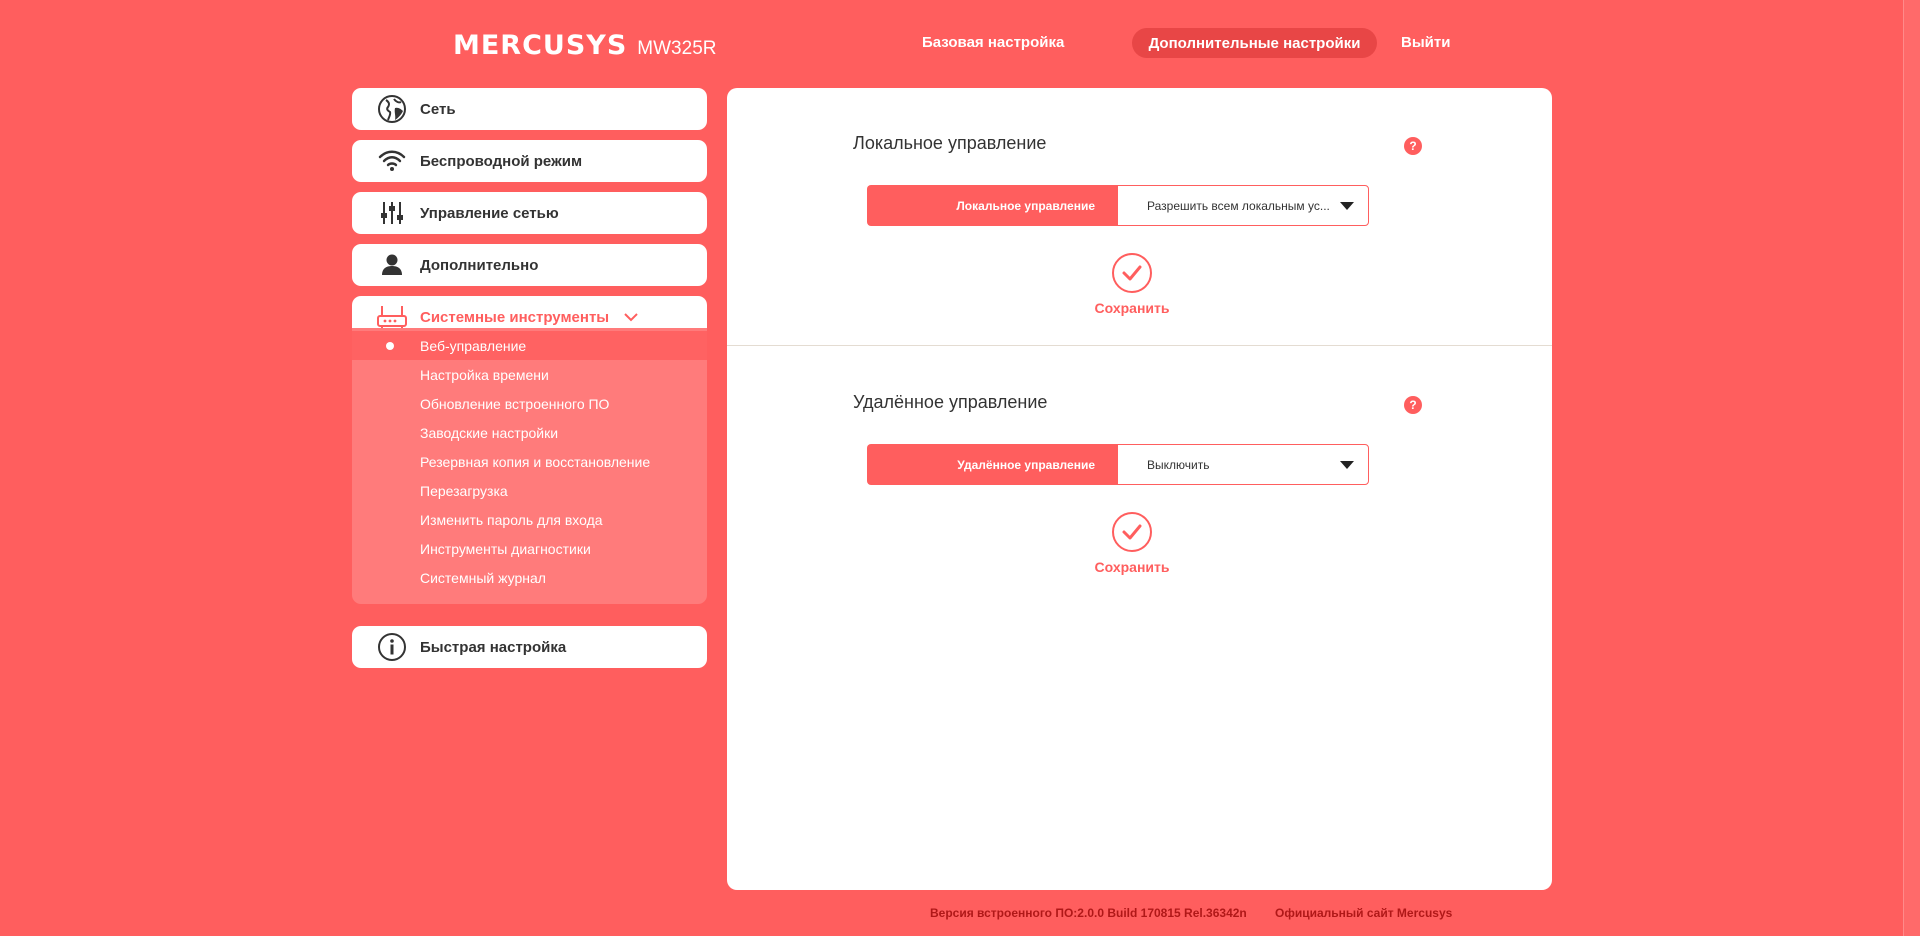  I want to click on local-help-icon: ?, so click(1413, 146).